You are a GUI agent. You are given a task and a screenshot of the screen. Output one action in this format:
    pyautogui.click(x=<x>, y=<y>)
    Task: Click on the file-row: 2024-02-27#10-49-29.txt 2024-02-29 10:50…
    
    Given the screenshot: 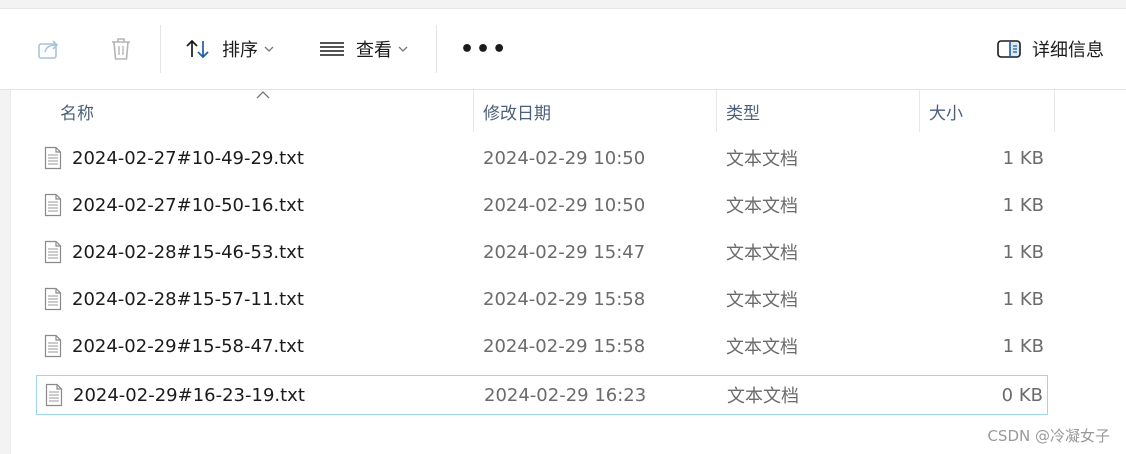 What is the action you would take?
    pyautogui.click(x=542, y=158)
    